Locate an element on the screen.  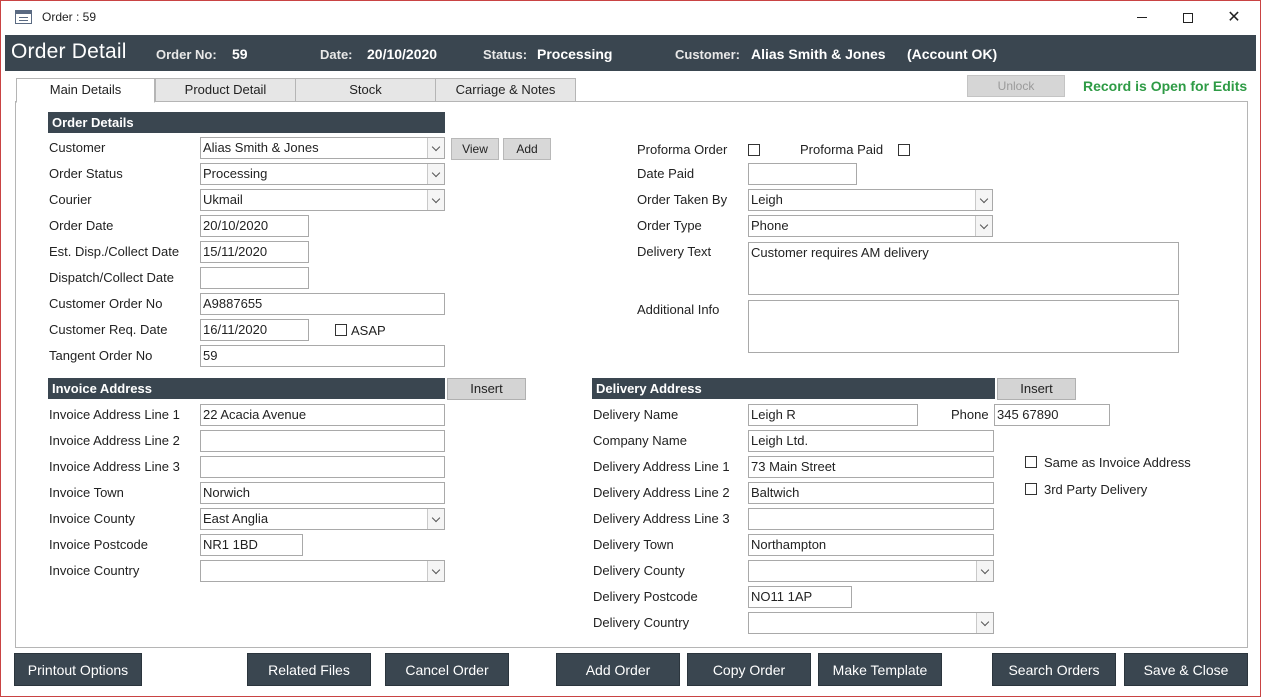
window-title: Order : 59 is located at coordinates (69, 17).